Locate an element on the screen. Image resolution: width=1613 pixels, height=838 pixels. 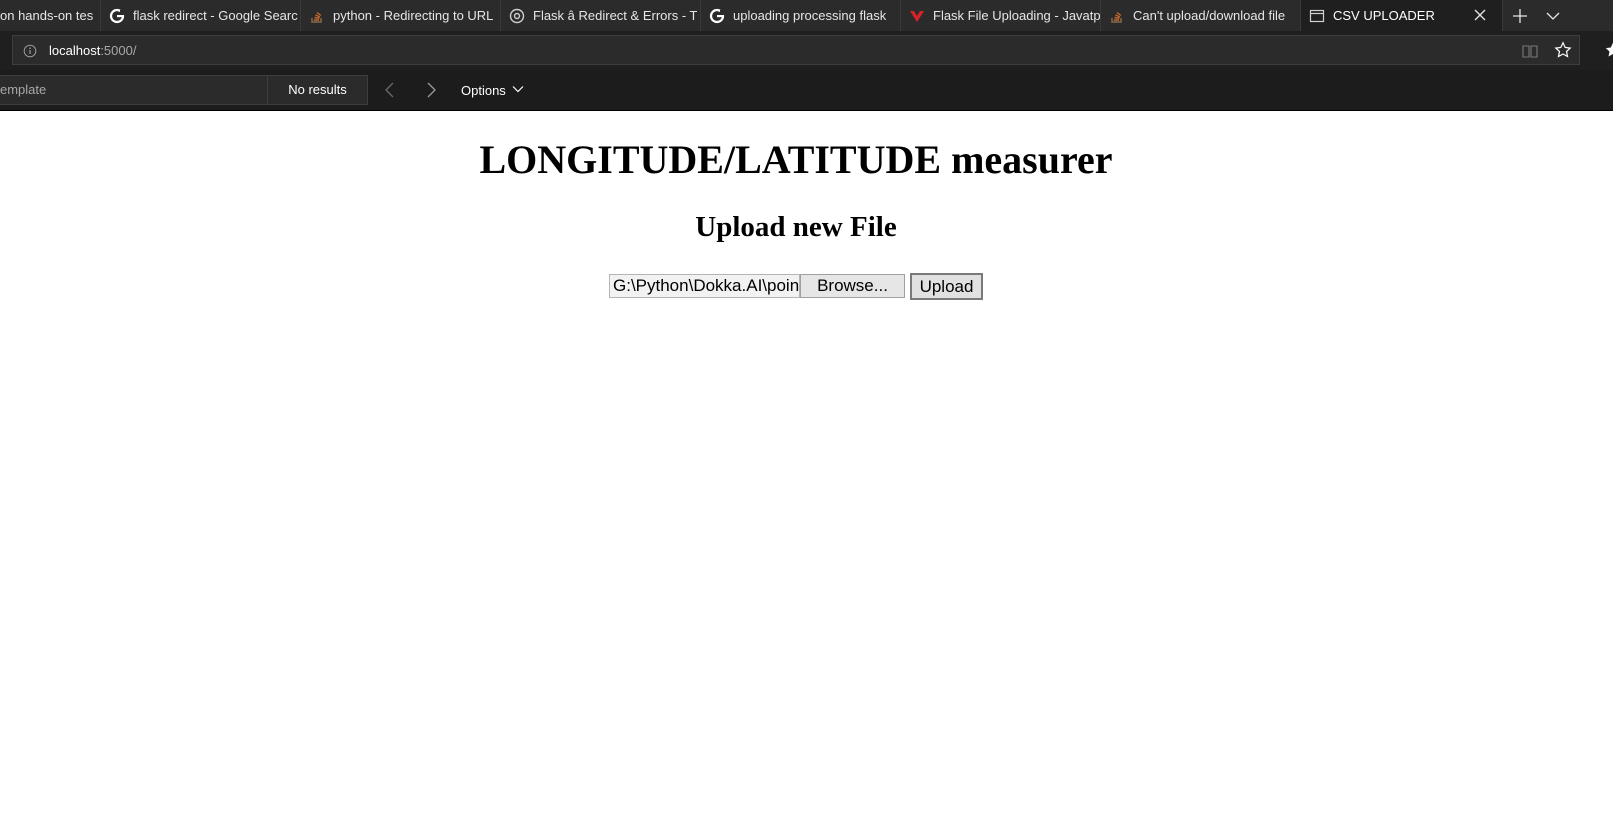
file-path-field: G:\Python\Dokka.AI\points.csv is located at coordinates (704, 286).